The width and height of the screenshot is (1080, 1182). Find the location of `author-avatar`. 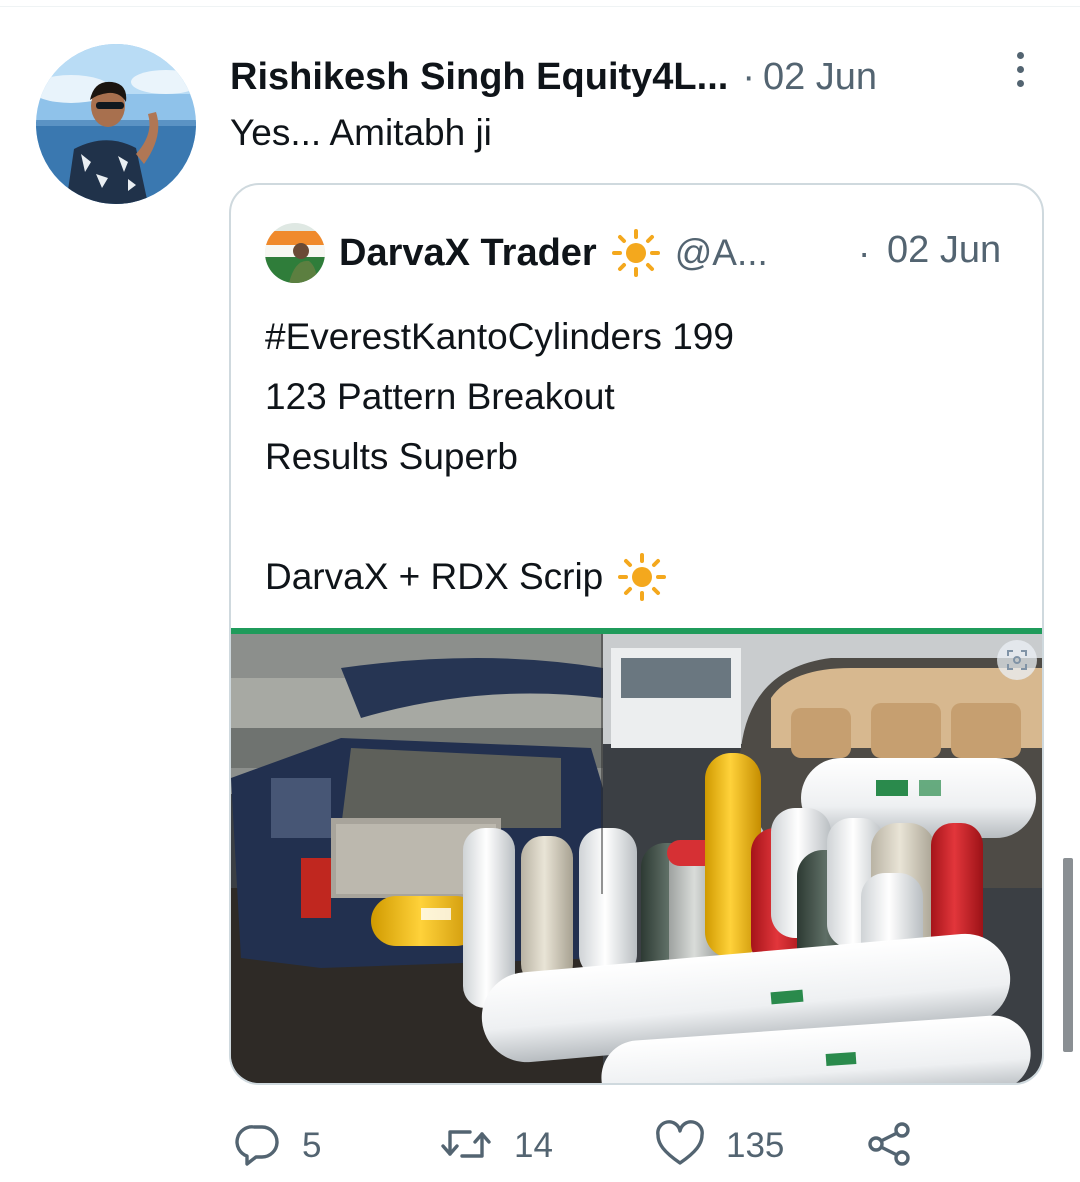

author-avatar is located at coordinates (116, 124).